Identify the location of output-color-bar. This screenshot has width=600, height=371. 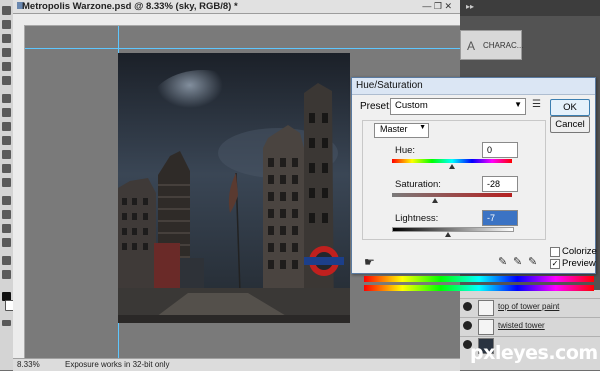
(479, 288).